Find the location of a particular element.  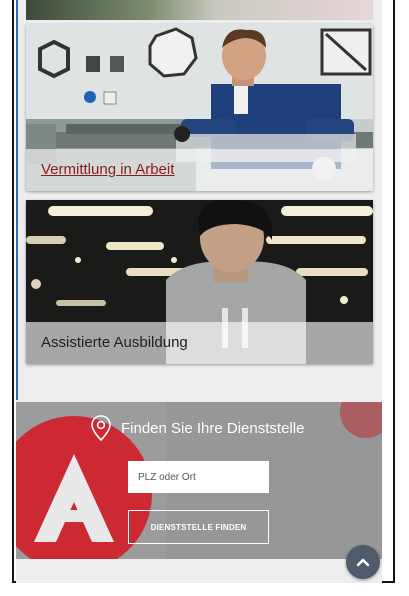

finder-title: Finden Sie Ihre Dienststelle is located at coordinates (213, 428).